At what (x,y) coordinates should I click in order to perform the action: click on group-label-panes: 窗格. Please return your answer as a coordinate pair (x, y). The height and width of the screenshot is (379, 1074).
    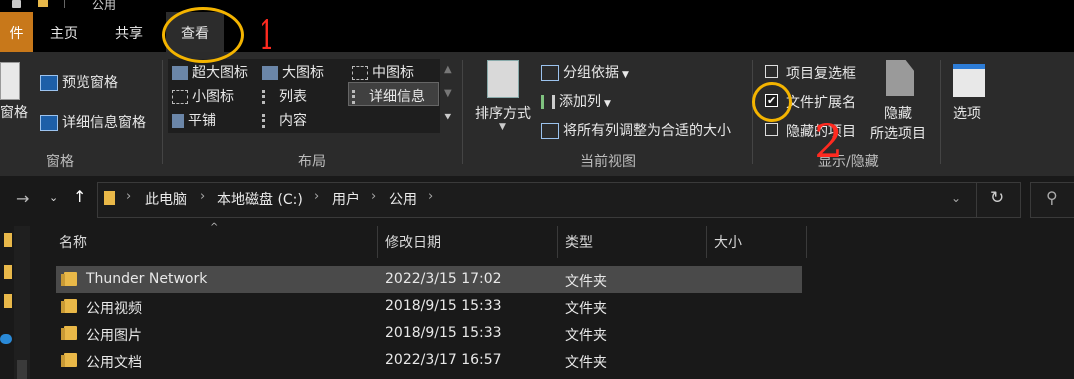
    Looking at the image, I should click on (60, 162).